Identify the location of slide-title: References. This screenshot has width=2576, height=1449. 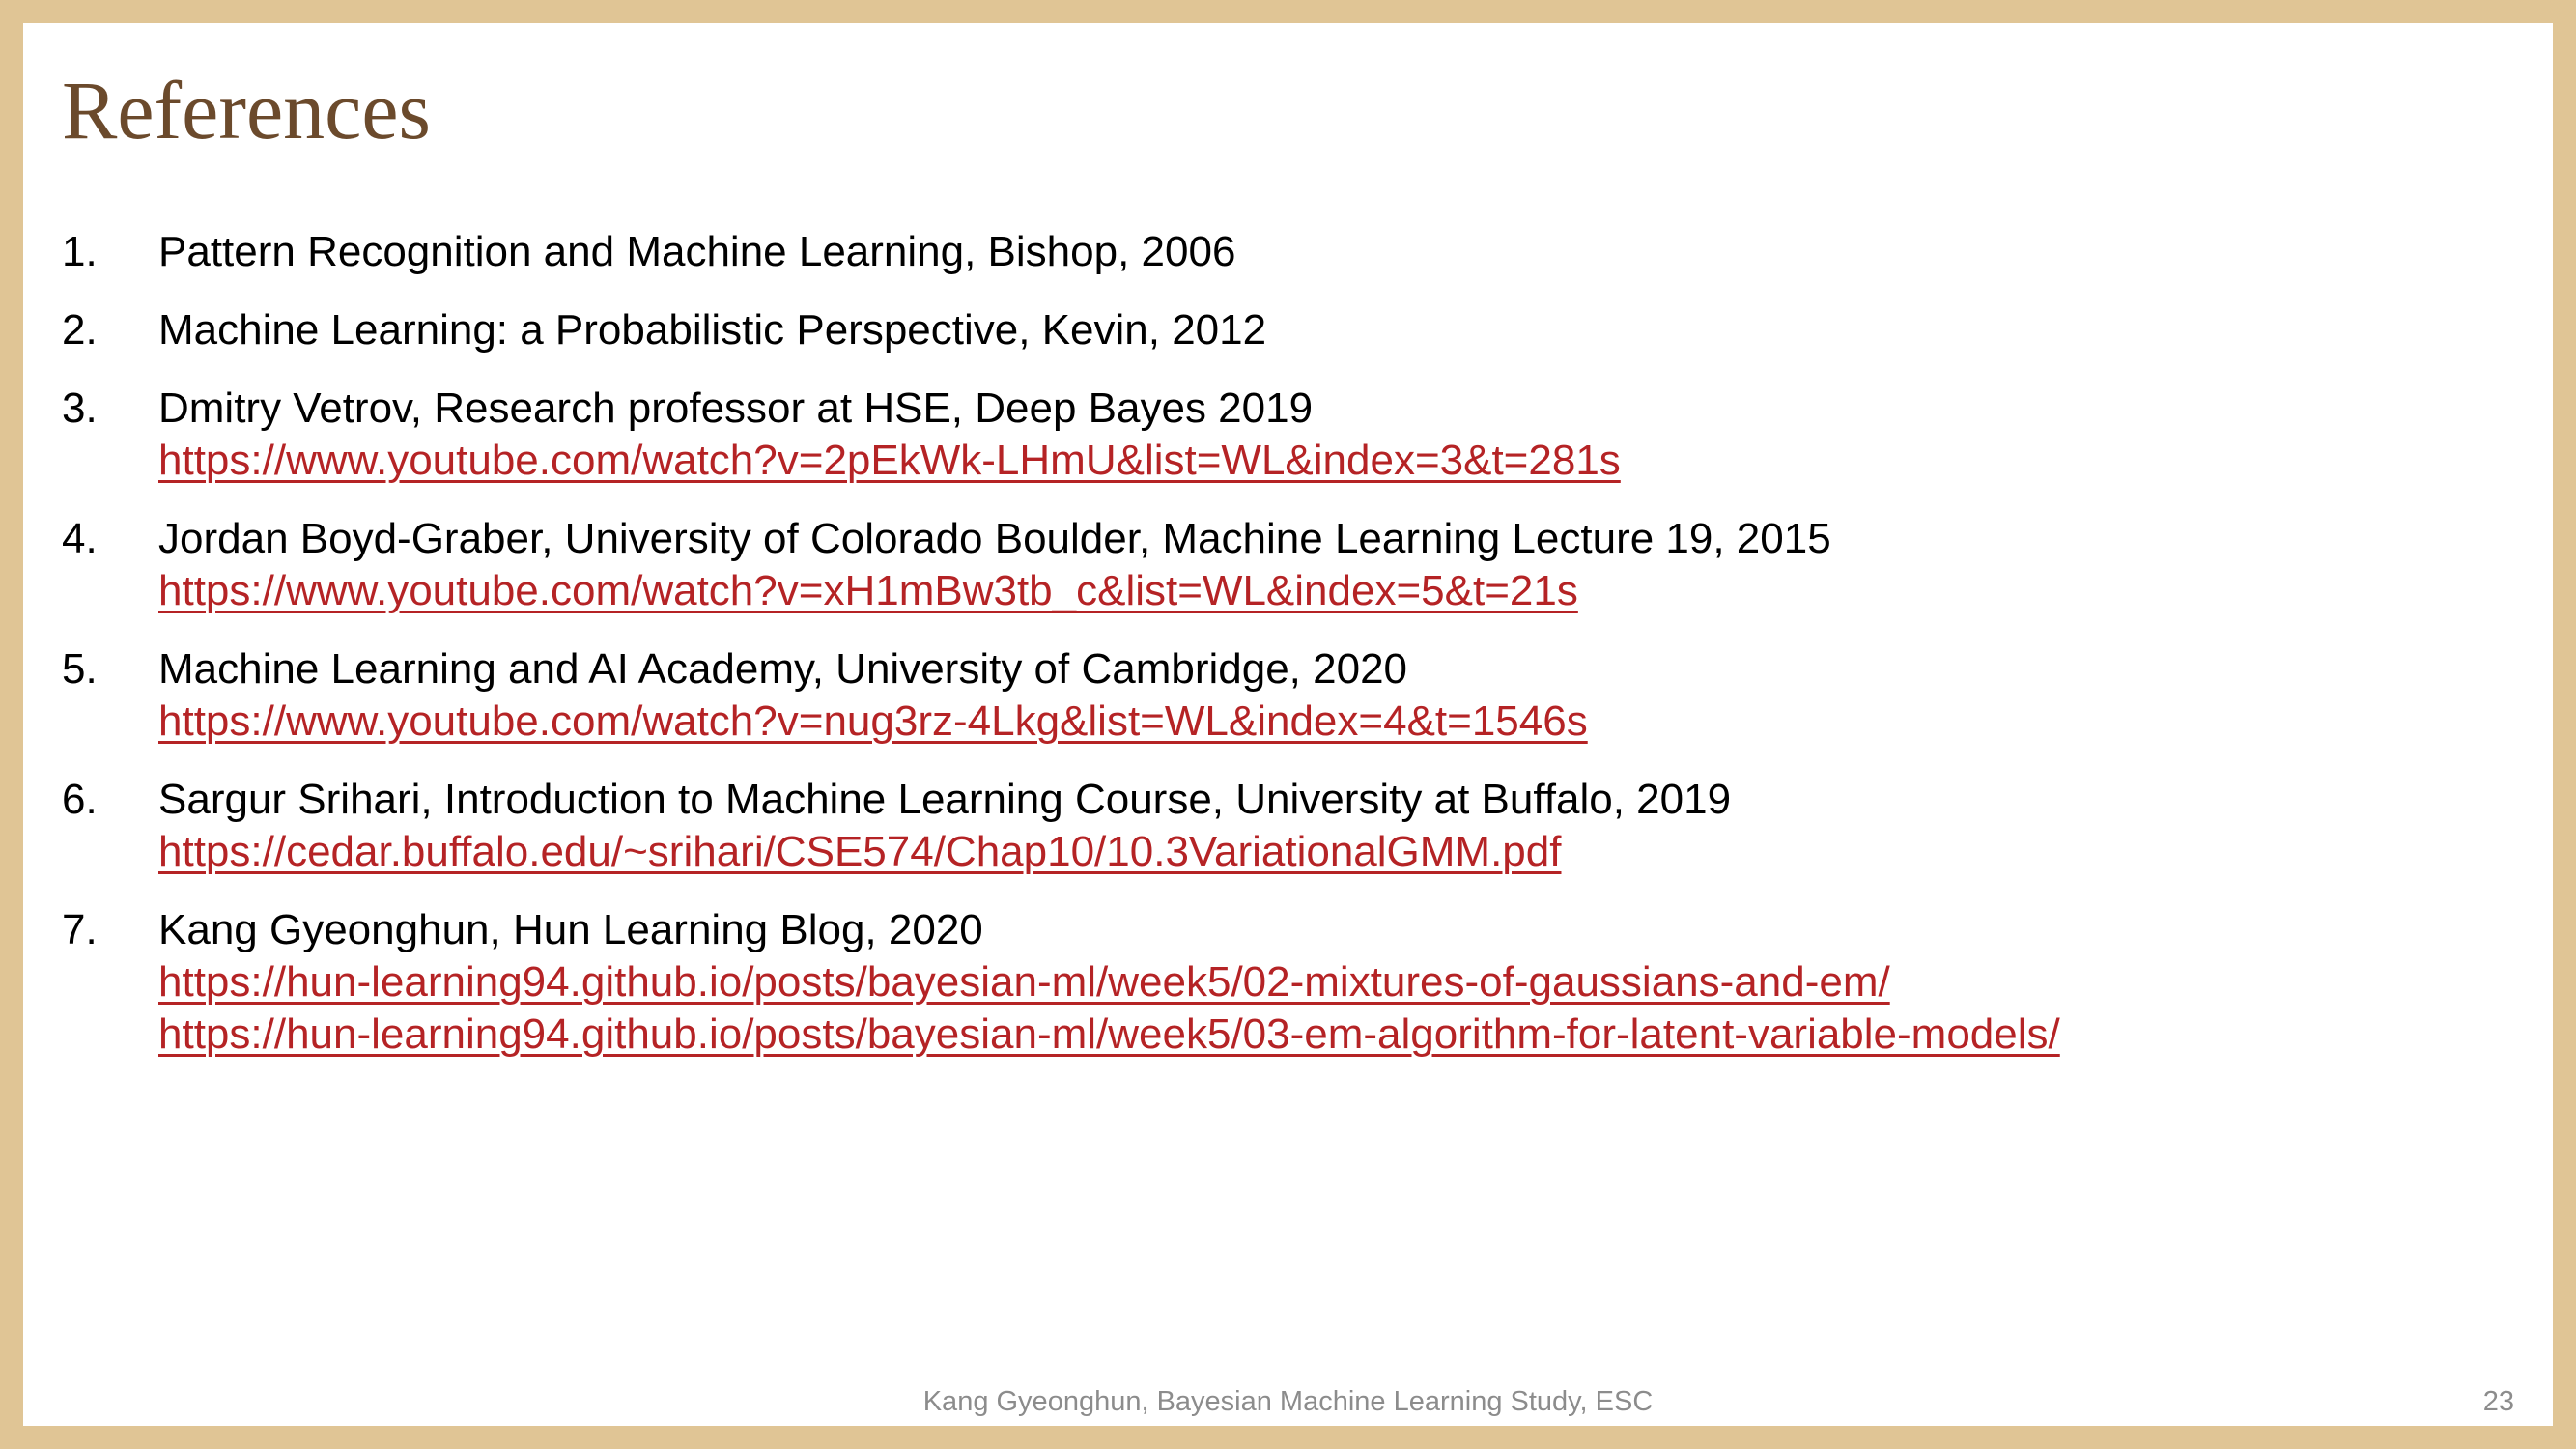
(246, 110).